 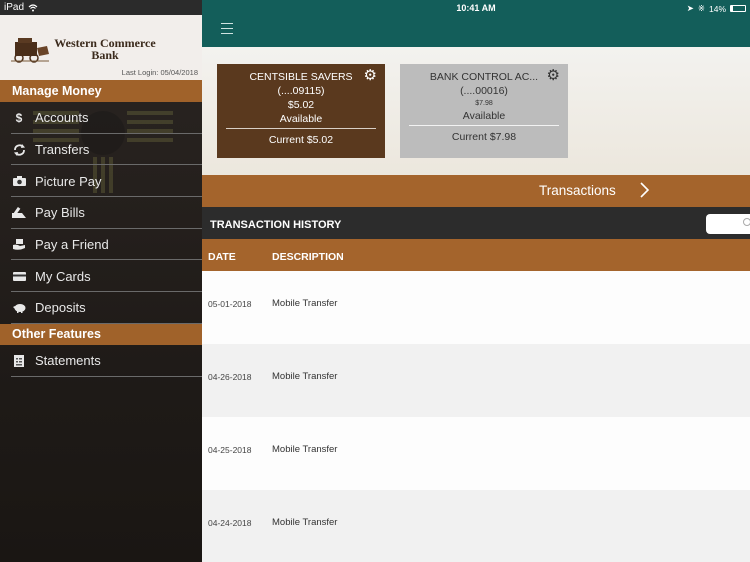 I want to click on available-amount: $7.98, so click(x=484, y=103).